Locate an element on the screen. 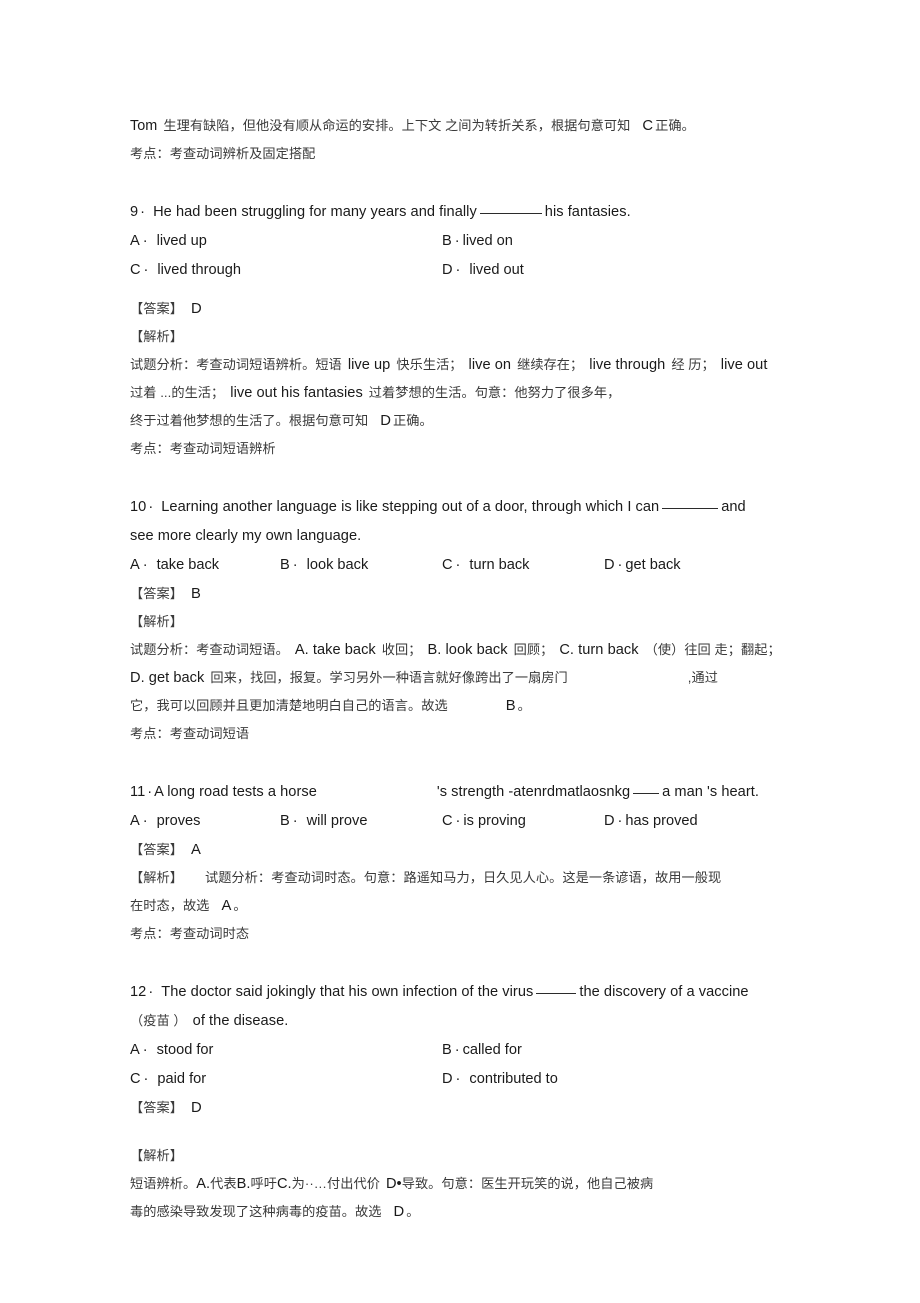 This screenshot has width=920, height=1303. explain-label: 【解析】 is located at coordinates (156, 877).